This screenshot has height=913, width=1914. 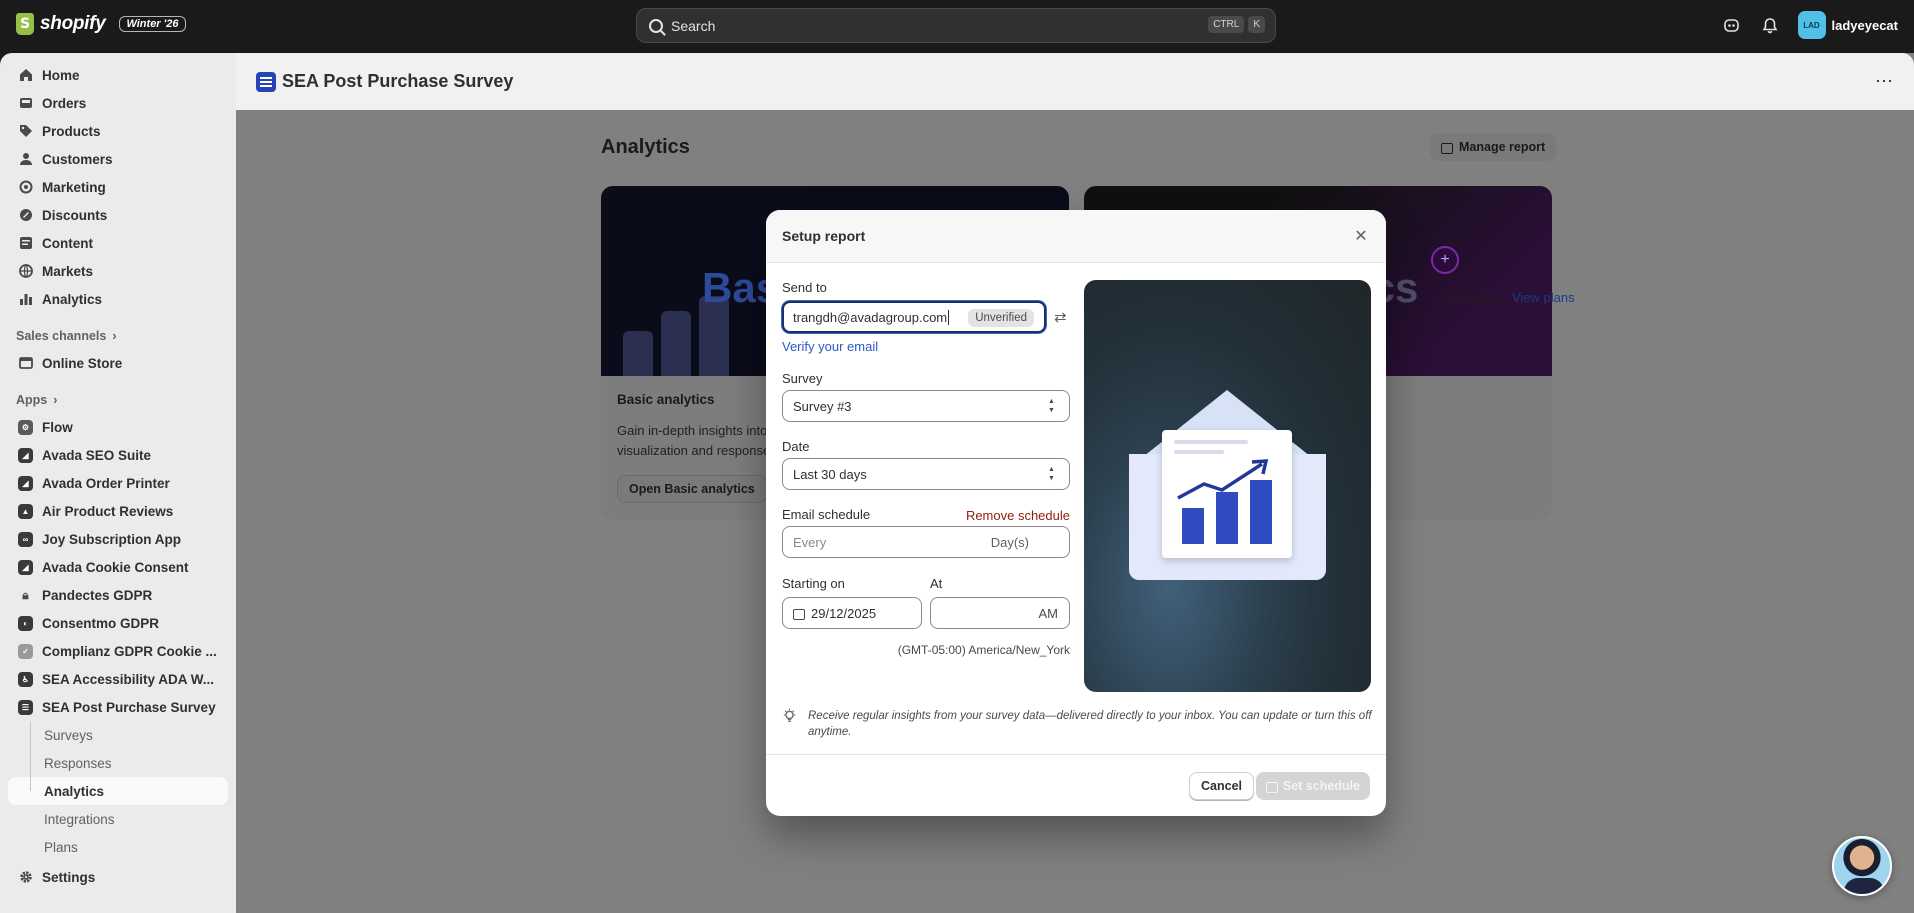 I want to click on sidebar-item-online-store: Online Store, so click(x=118, y=363).